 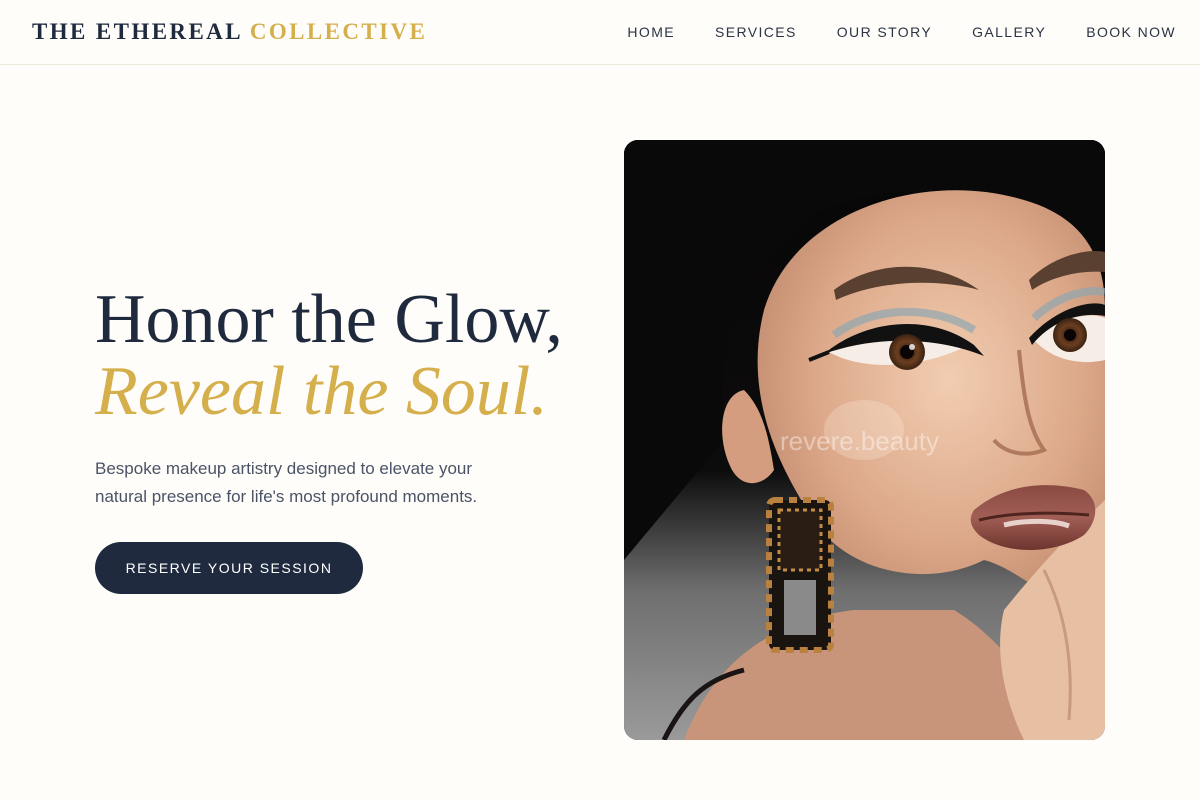 What do you see at coordinates (229, 568) in the screenshot?
I see `reserve-session-button: RESERVE YOUR SESSION` at bounding box center [229, 568].